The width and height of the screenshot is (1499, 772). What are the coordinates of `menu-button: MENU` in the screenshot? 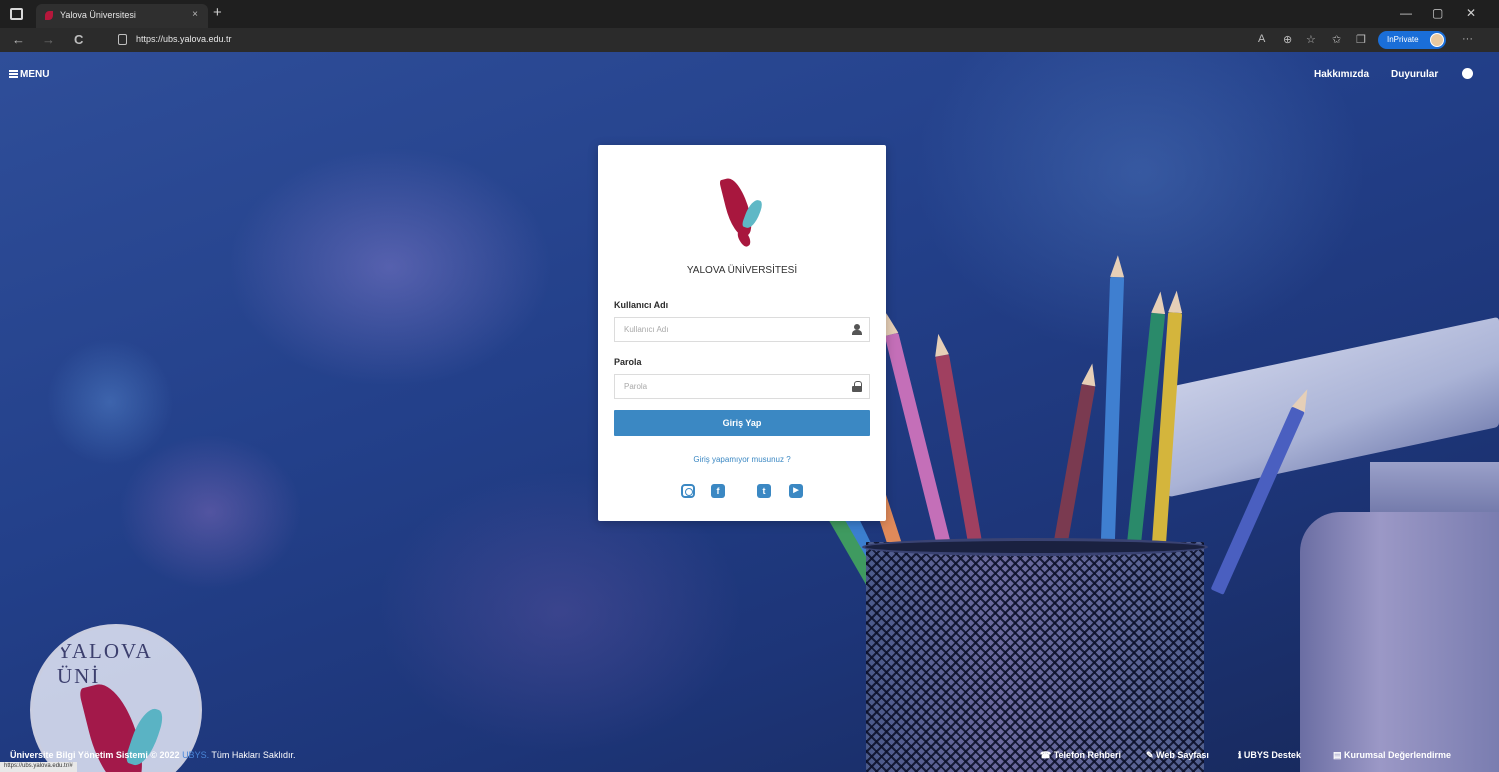 It's located at (29, 74).